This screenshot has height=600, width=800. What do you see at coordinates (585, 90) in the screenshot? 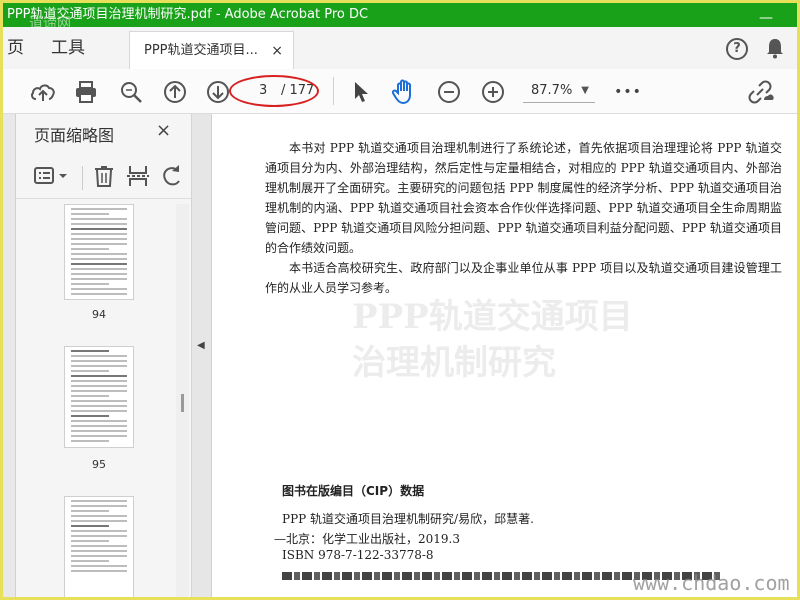
I see `chevron-down-icon: ▼` at bounding box center [585, 90].